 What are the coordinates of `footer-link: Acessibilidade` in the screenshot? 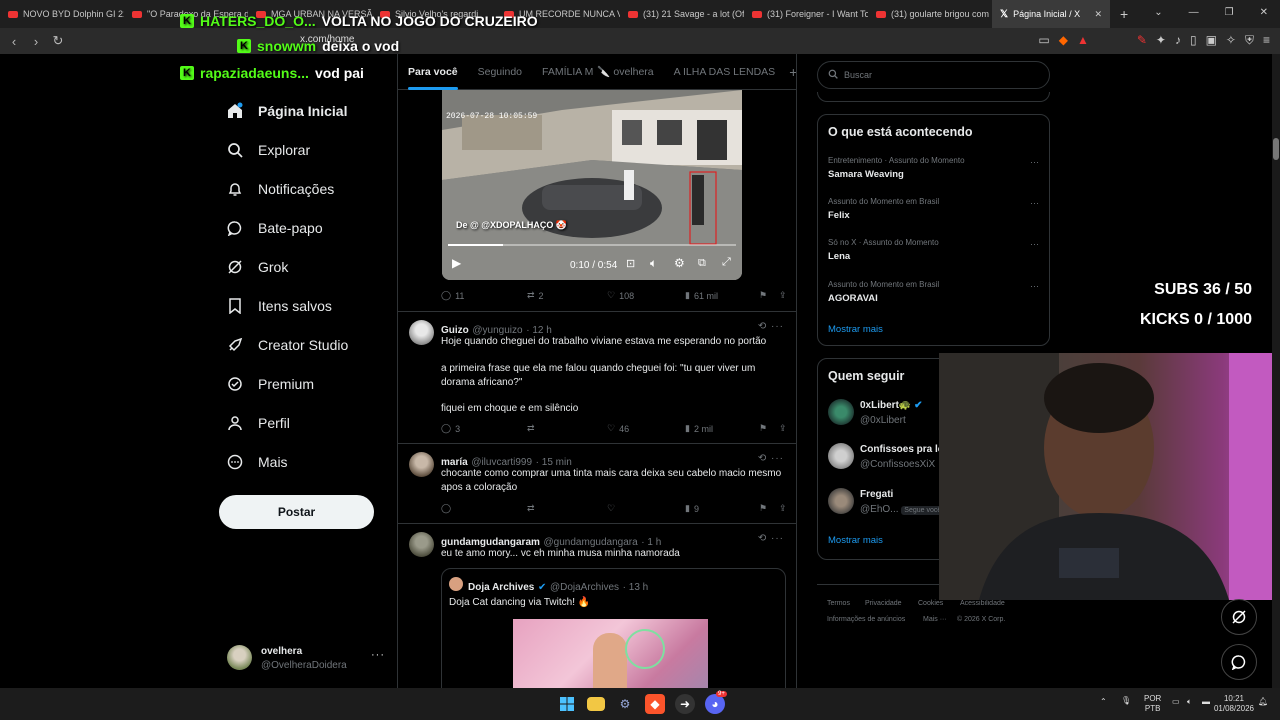 It's located at (982, 603).